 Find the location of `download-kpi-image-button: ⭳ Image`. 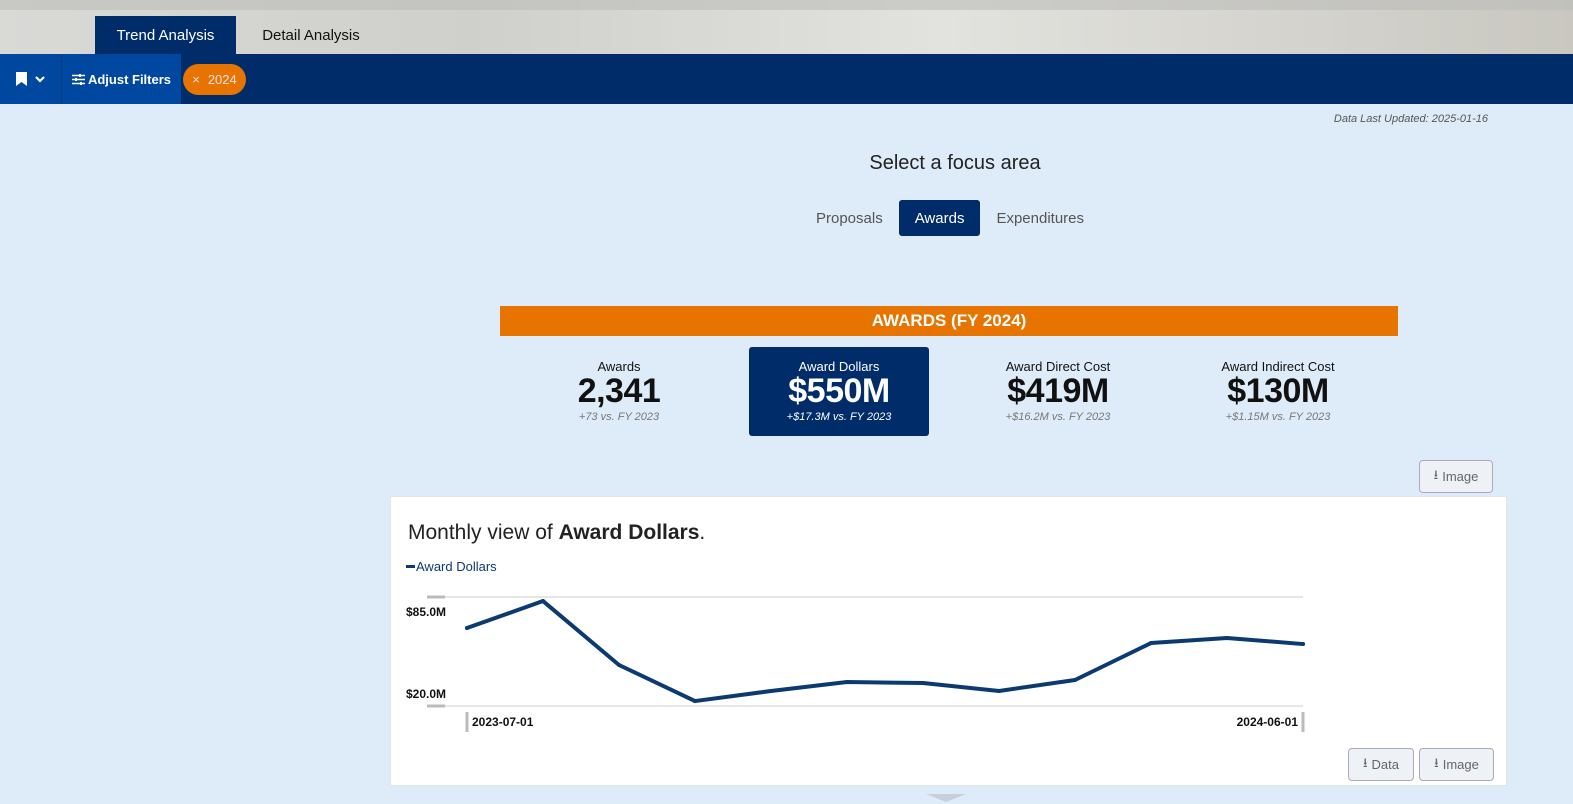

download-kpi-image-button: ⭳ Image is located at coordinates (1456, 476).